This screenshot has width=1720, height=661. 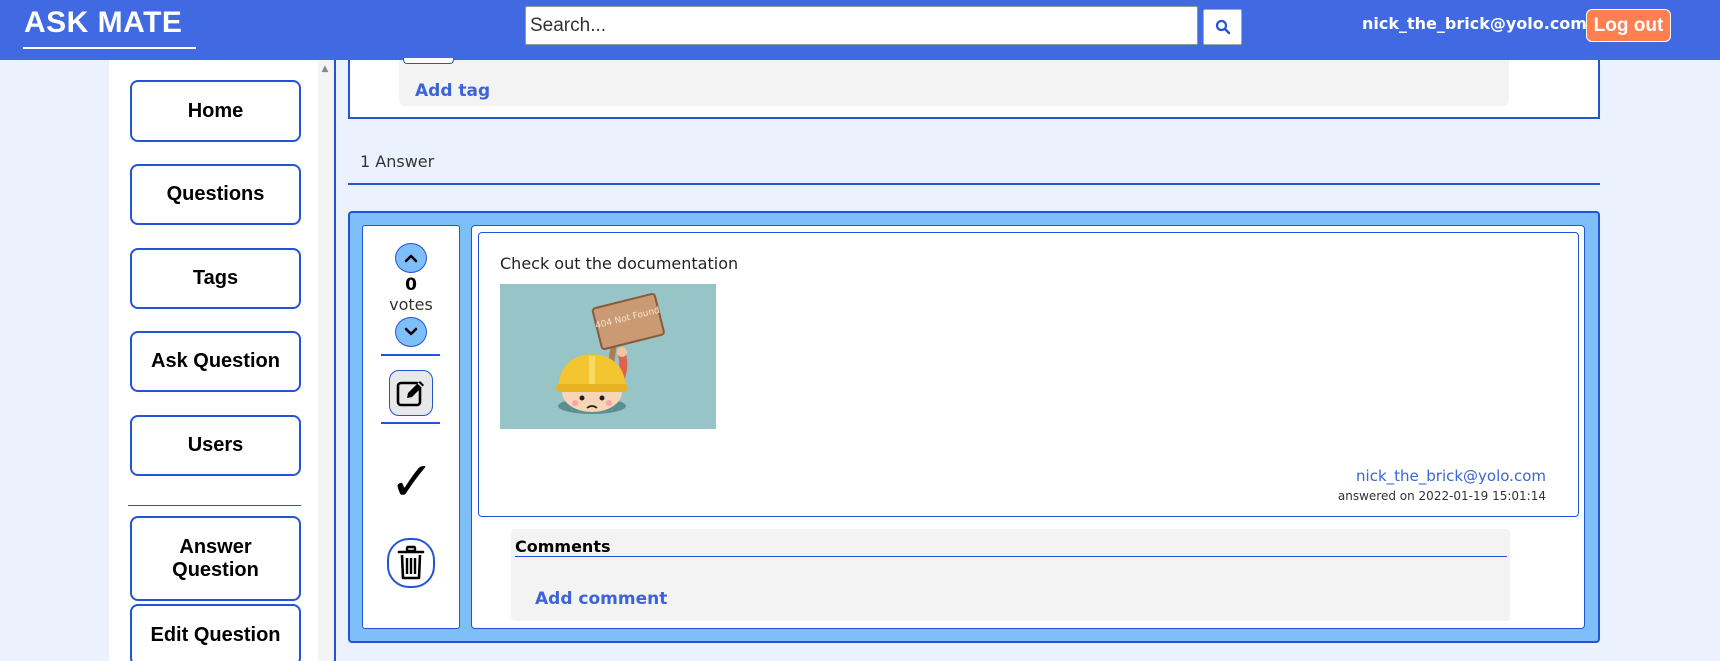 I want to click on upvote-button, so click(x=411, y=258).